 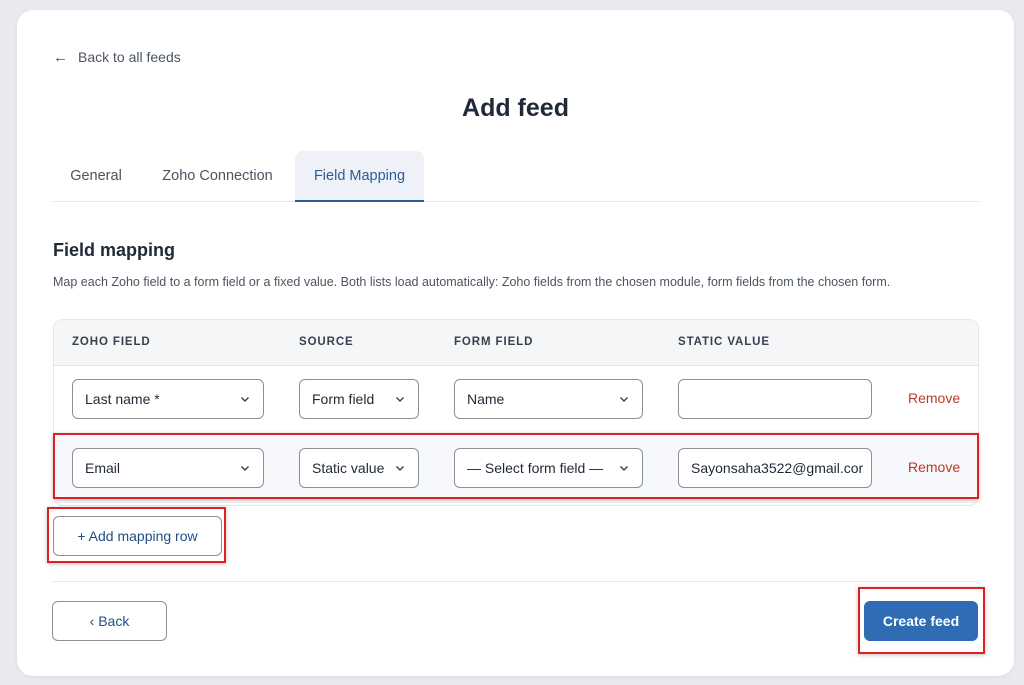 I want to click on static-value-input, so click(x=775, y=399).